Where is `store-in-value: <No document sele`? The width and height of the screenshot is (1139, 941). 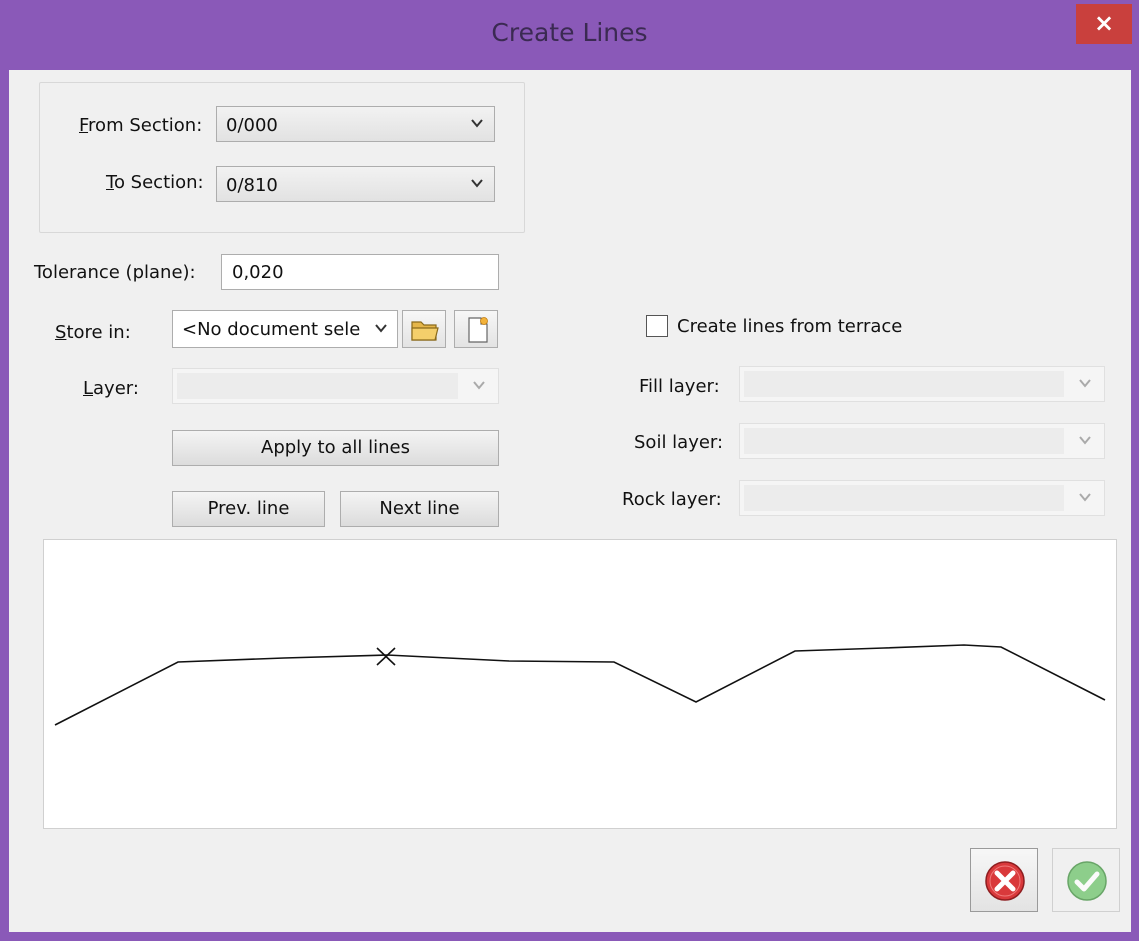
store-in-value: <No document sele is located at coordinates (271, 329).